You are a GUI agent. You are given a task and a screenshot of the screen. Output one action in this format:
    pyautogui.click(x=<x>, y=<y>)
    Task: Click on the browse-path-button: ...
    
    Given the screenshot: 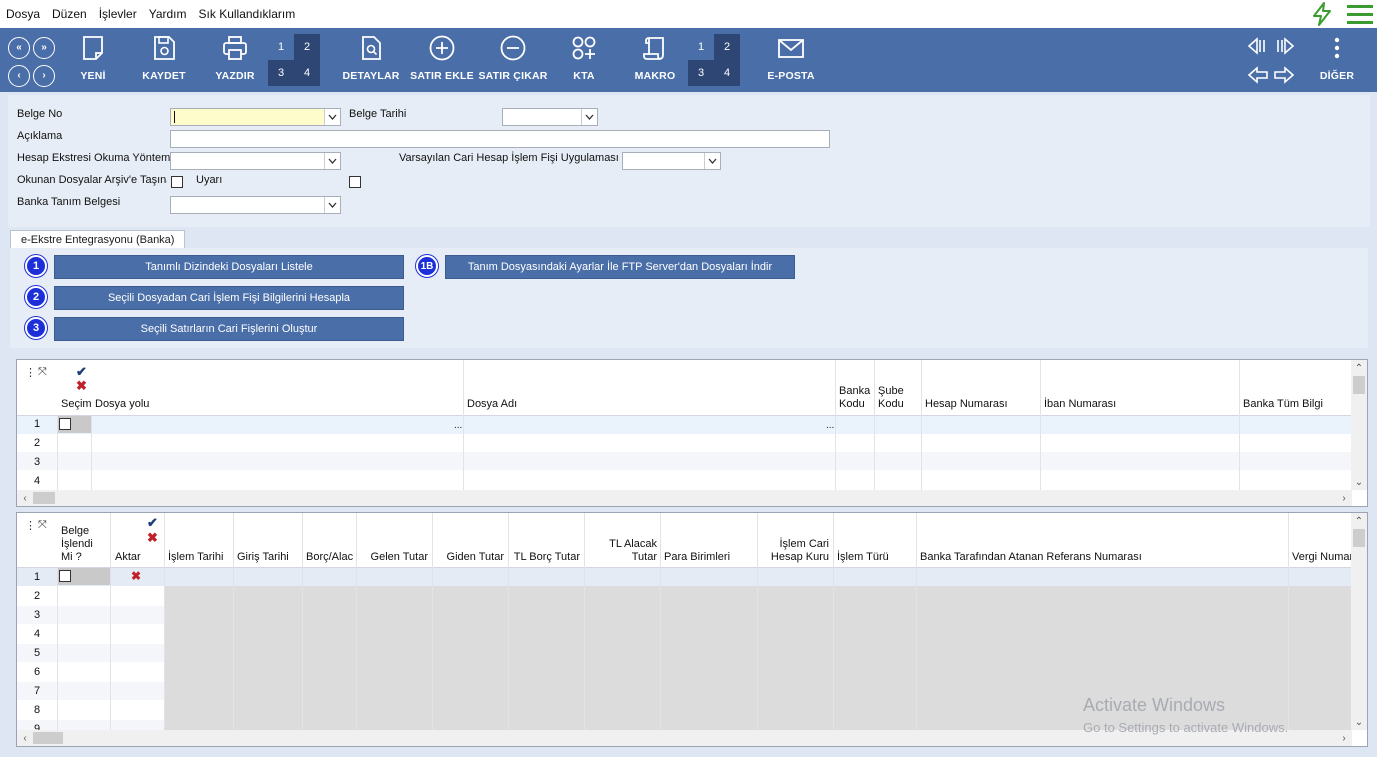 What is the action you would take?
    pyautogui.click(x=458, y=425)
    